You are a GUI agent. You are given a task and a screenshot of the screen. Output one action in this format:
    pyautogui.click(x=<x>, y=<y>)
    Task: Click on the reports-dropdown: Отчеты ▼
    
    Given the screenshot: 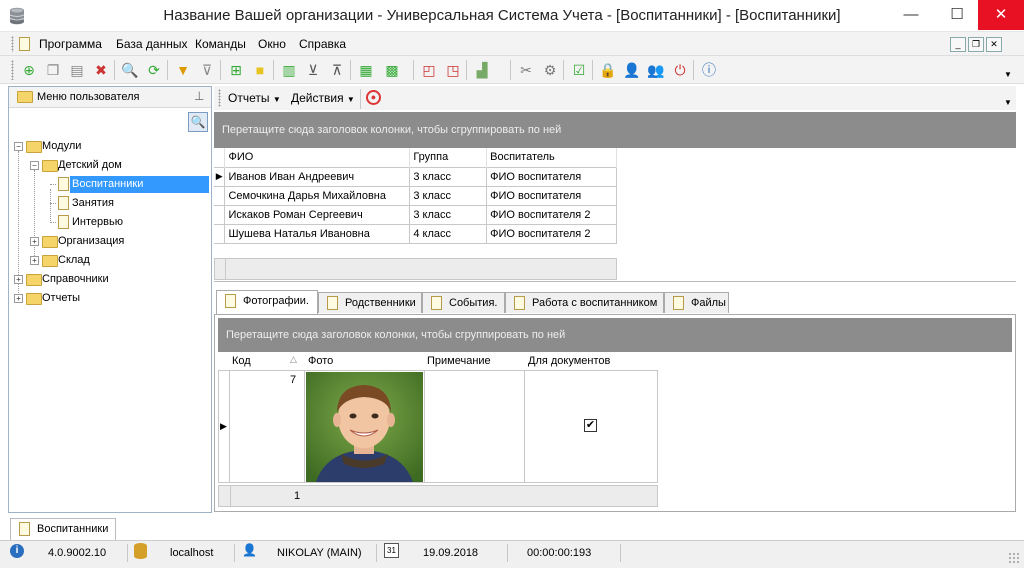 What is the action you would take?
    pyautogui.click(x=254, y=98)
    